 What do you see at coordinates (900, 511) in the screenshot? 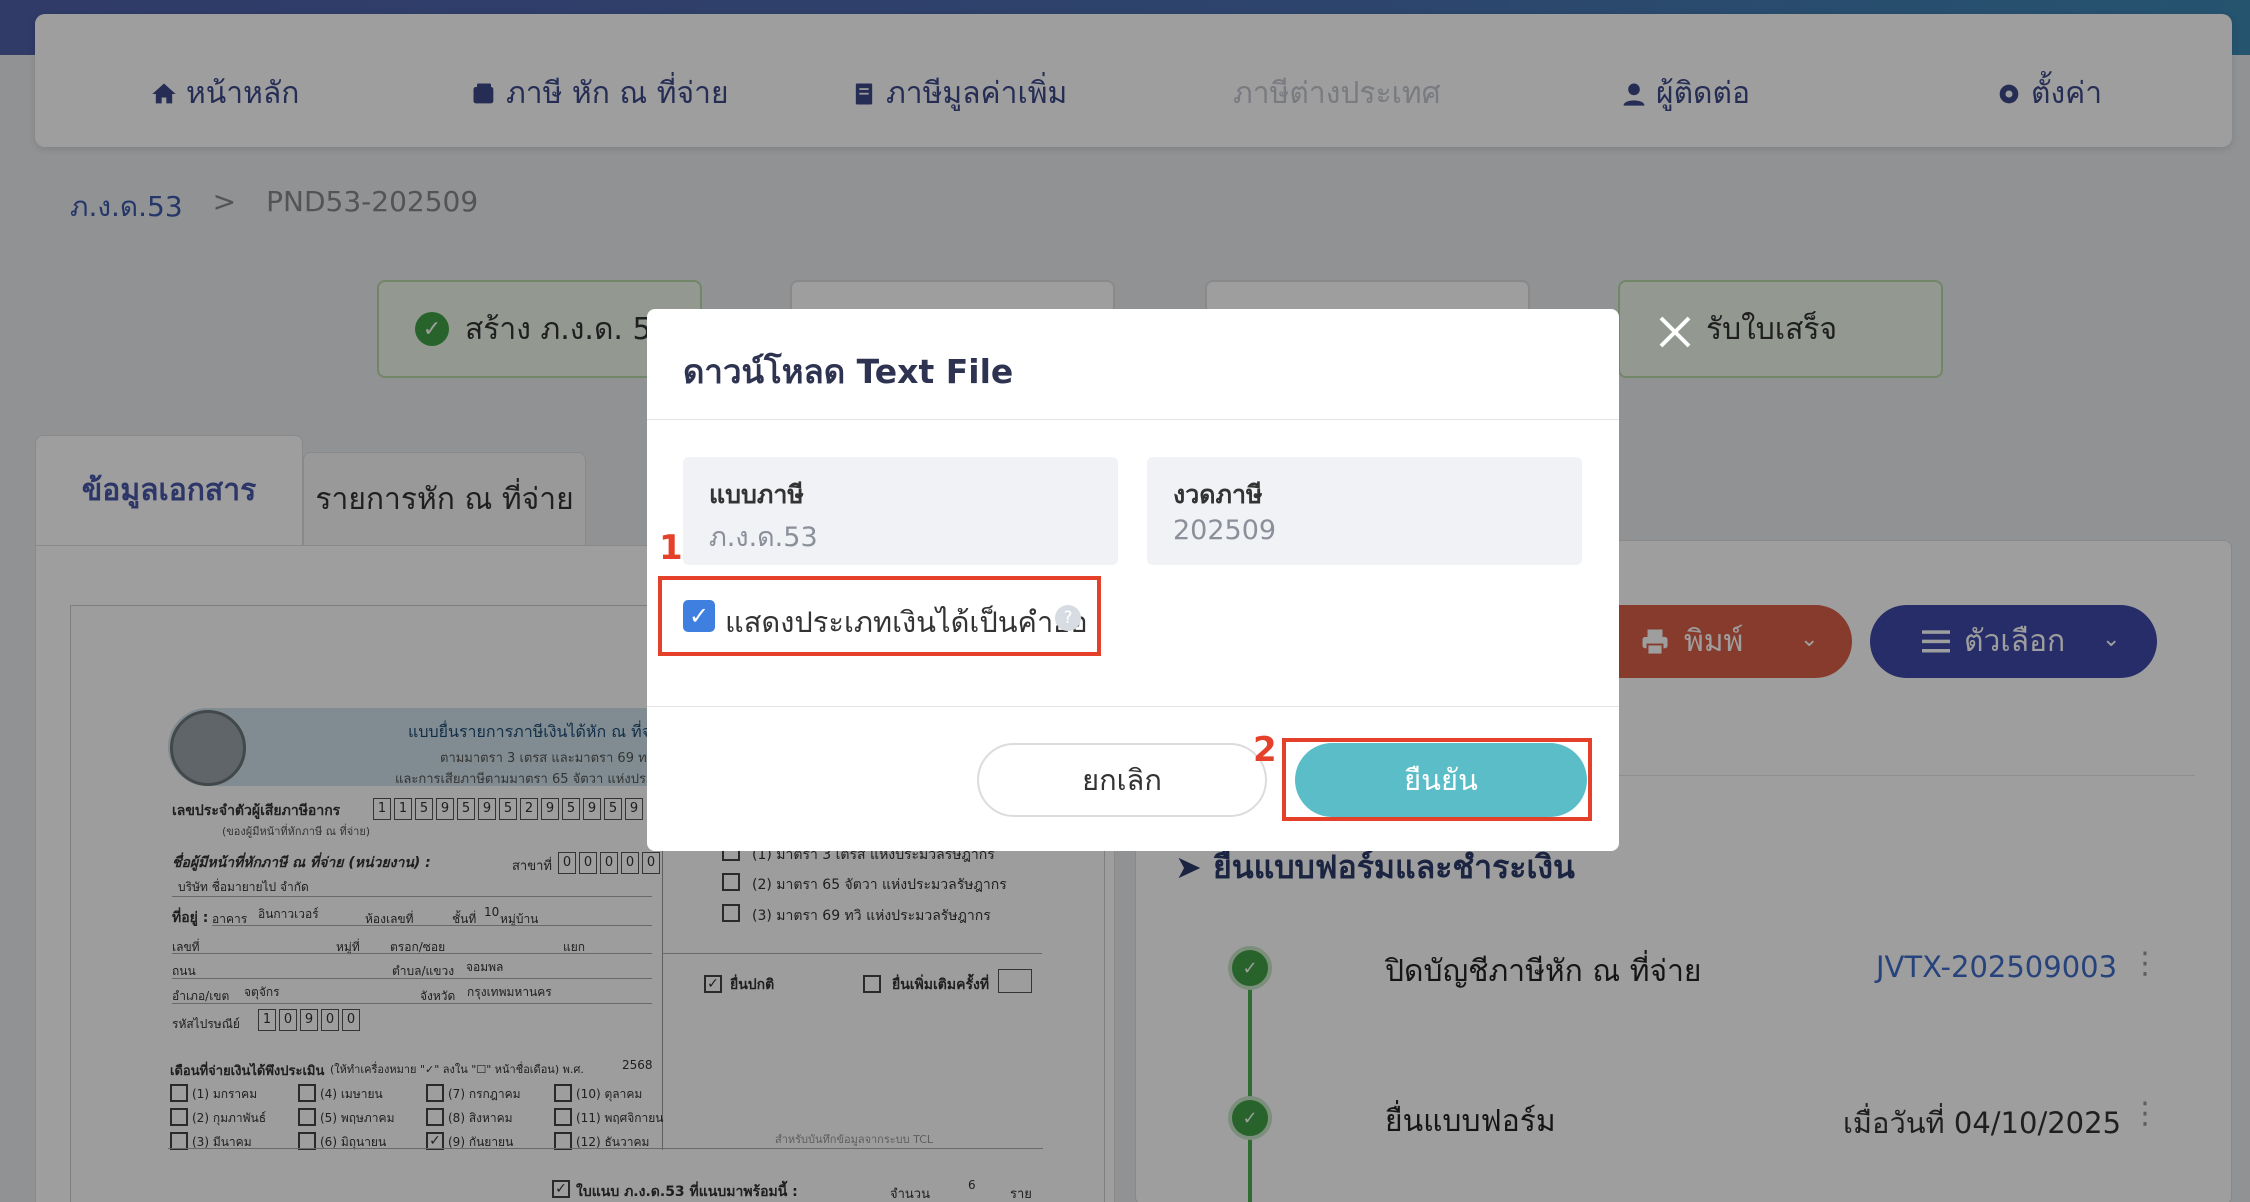
I see `form-type-field: แบบภาษี ภ.ง.ด.53` at bounding box center [900, 511].